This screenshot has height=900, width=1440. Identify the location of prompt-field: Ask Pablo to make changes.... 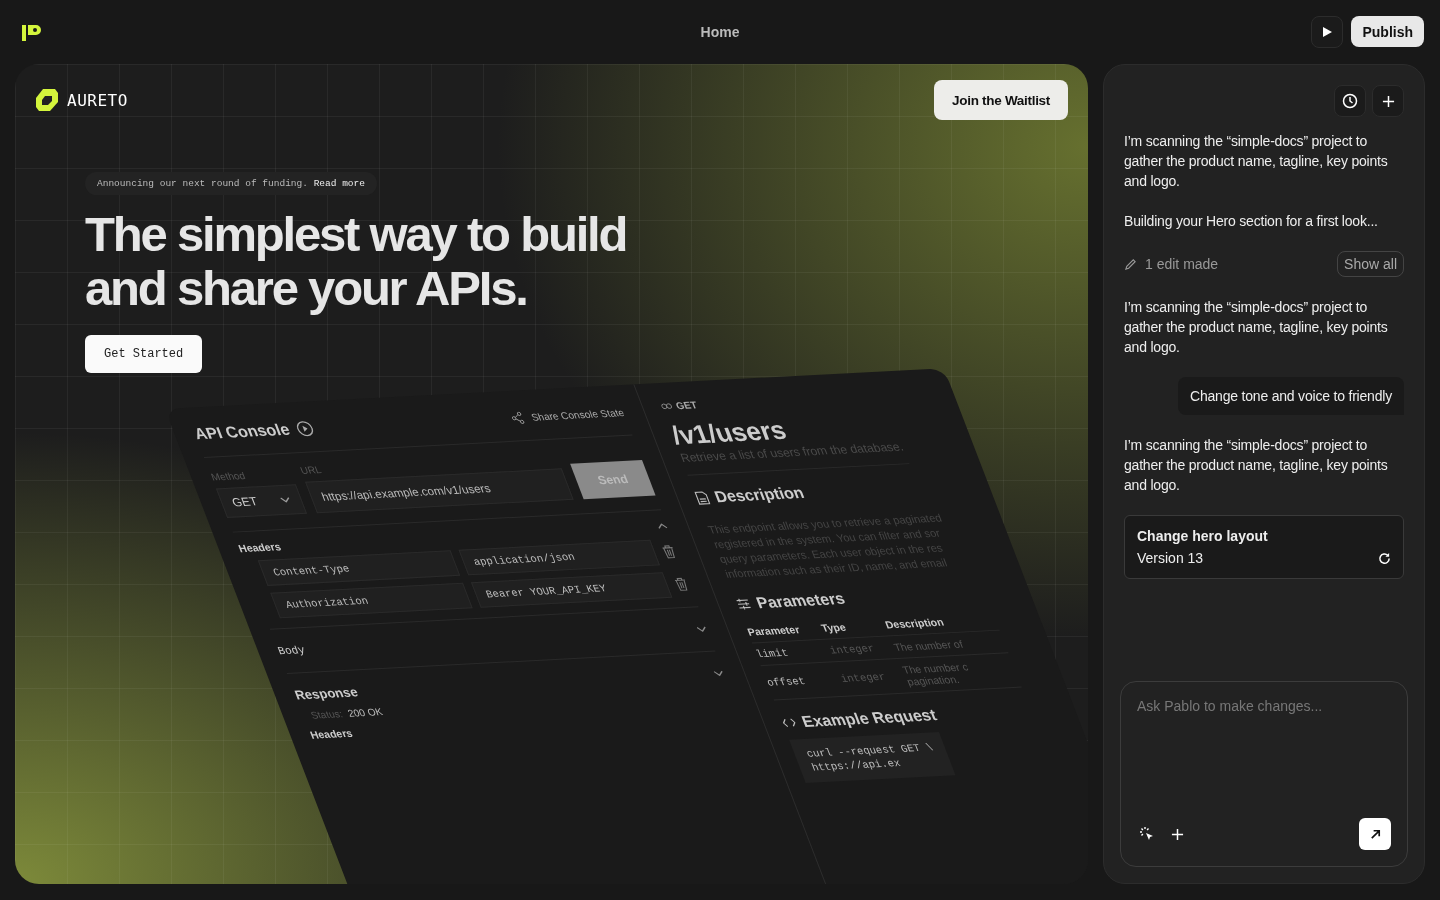
(1264, 758).